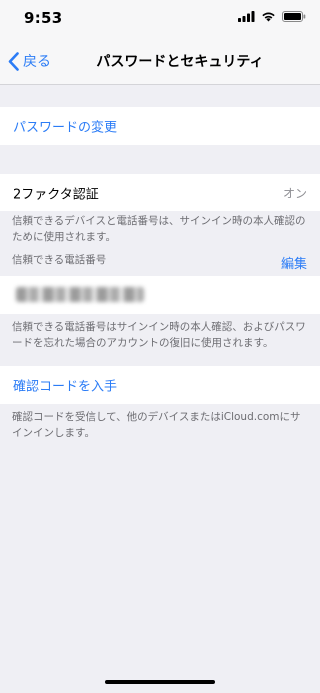  I want to click on battery-icon, so click(294, 16).